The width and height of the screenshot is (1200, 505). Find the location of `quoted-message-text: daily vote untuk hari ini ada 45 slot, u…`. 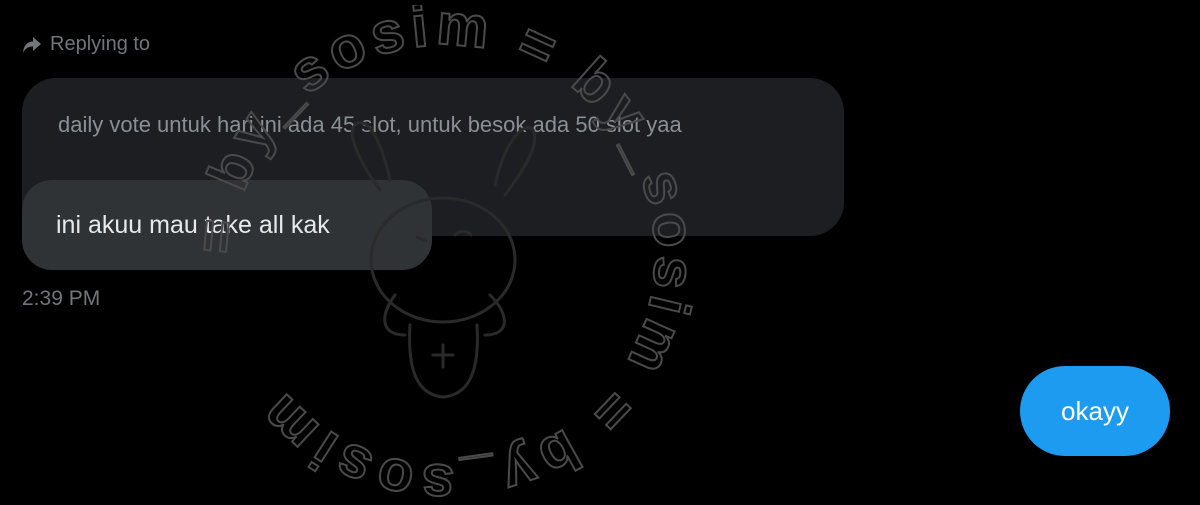

quoted-message-text: daily vote untuk hari ini ada 45 slot, u… is located at coordinates (370, 124).